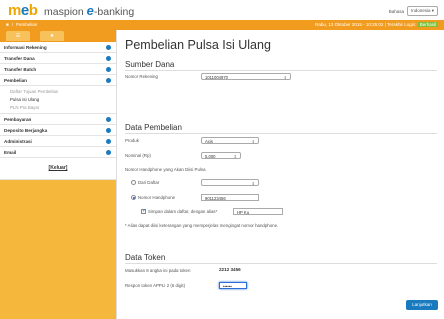 Image resolution: width=444 pixels, height=319 pixels. Describe the element at coordinates (63, 99) in the screenshot. I see `sidebar-subitem-pulsa-isi-ulang: Pulsa Isi Ulang` at that location.